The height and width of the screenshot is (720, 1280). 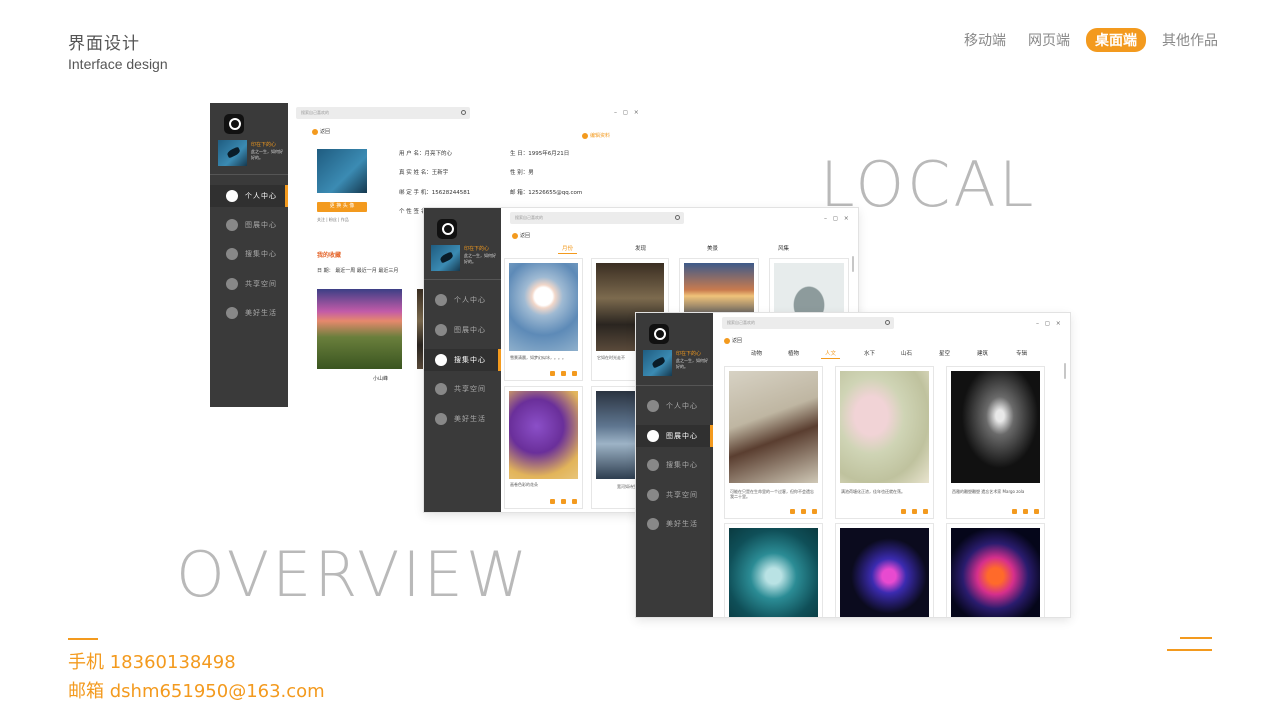 What do you see at coordinates (333, 219) in the screenshot?
I see `profile-stats: 关注 | 粉丝 | 作品` at bounding box center [333, 219].